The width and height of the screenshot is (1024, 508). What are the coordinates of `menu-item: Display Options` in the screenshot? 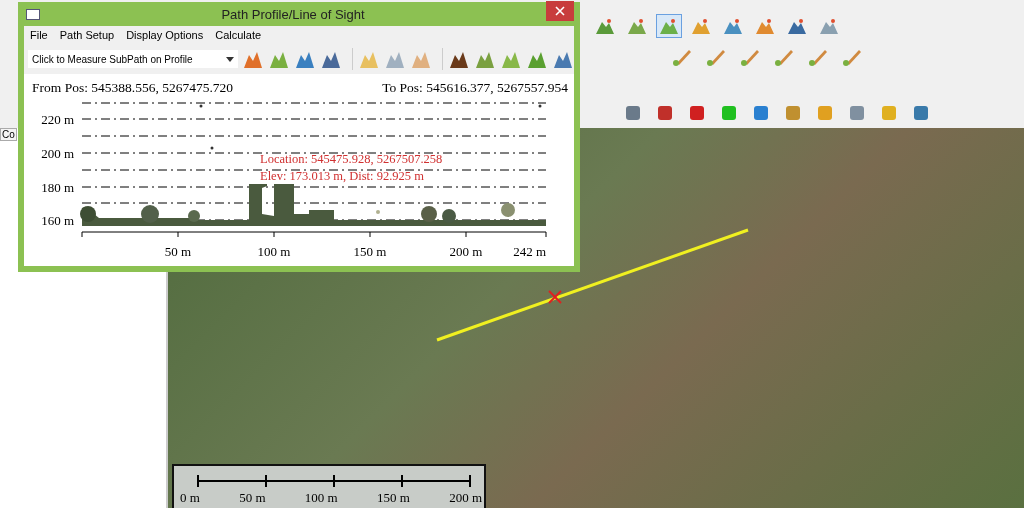 It's located at (165, 36).